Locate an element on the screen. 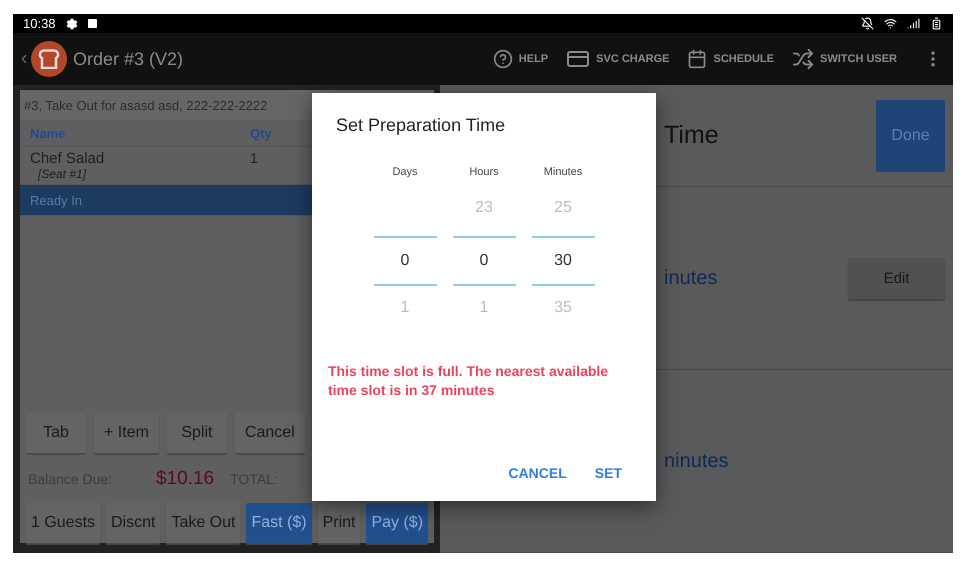 This screenshot has height=568, width=966. item-qty: 1 is located at coordinates (254, 158).